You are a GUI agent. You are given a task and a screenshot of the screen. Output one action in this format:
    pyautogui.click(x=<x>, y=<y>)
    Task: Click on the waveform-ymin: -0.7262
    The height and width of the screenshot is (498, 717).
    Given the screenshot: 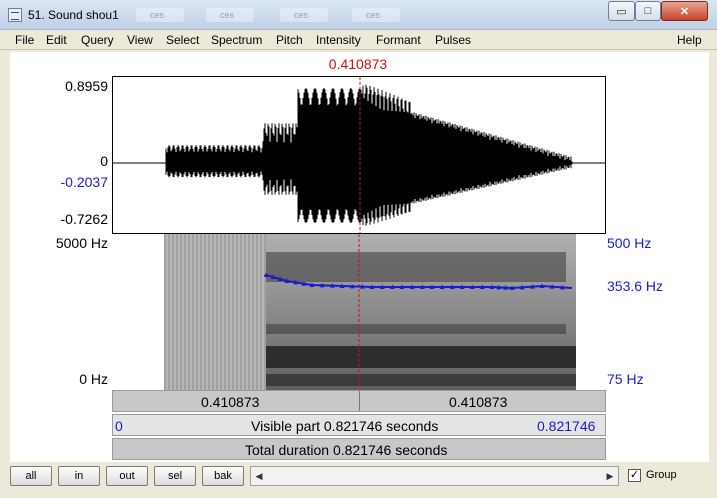 What is the action you would take?
    pyautogui.click(x=84, y=219)
    